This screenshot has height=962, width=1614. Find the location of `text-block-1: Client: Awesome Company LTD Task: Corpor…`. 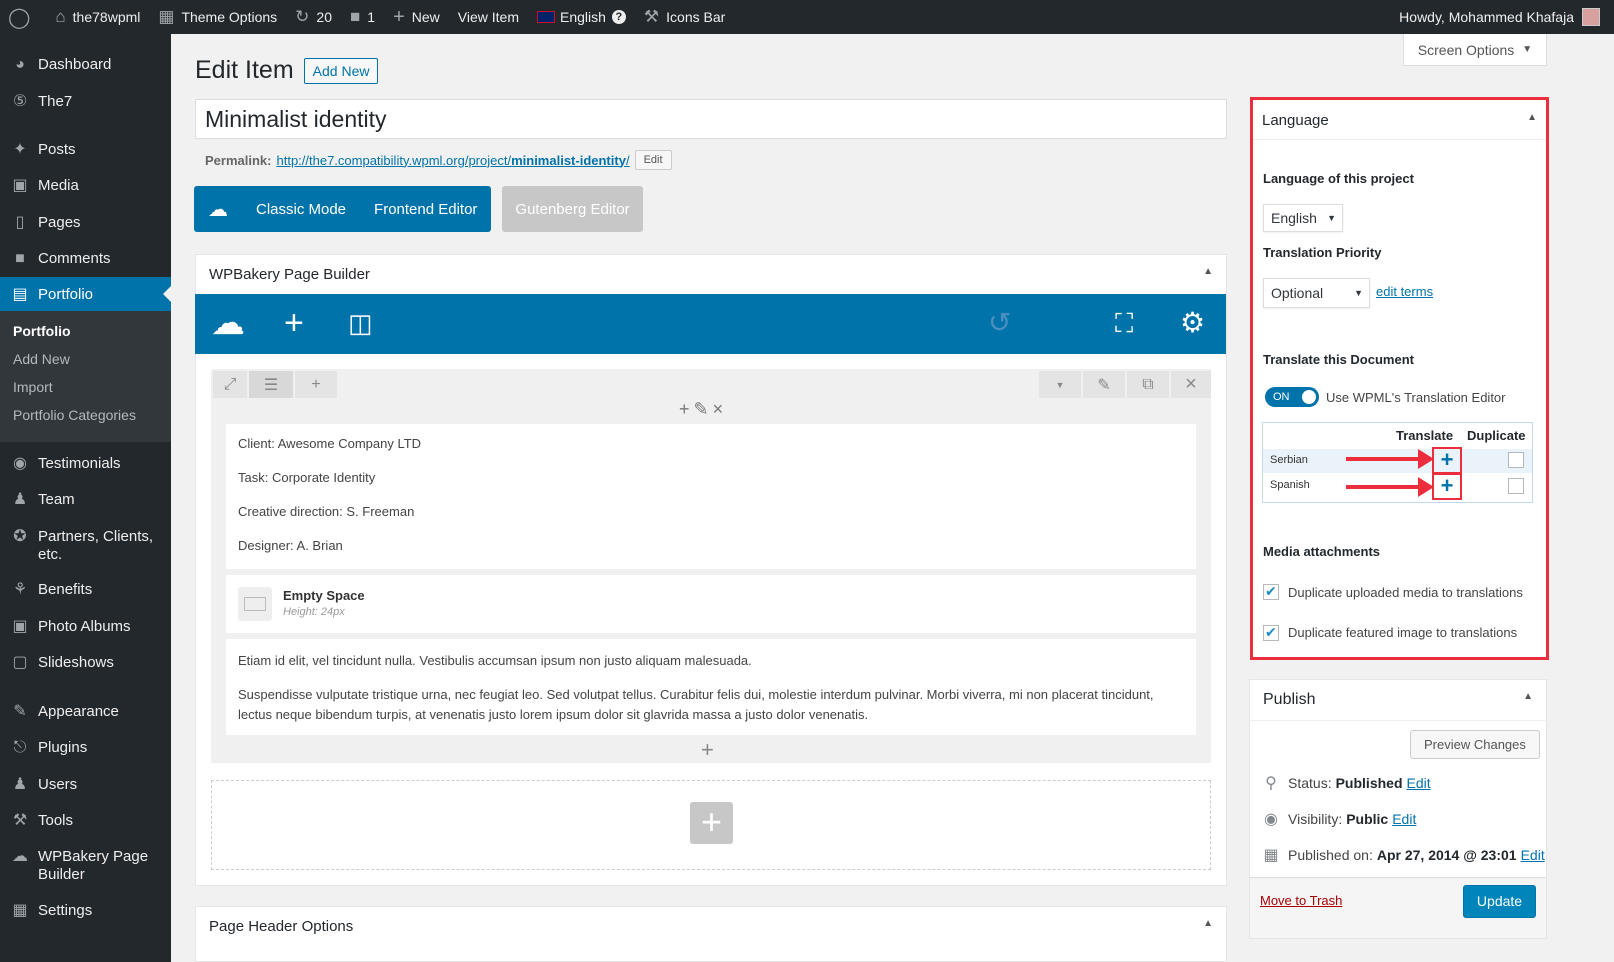

text-block-1: Client: Awesome Company LTD Task: Corpor… is located at coordinates (711, 496).